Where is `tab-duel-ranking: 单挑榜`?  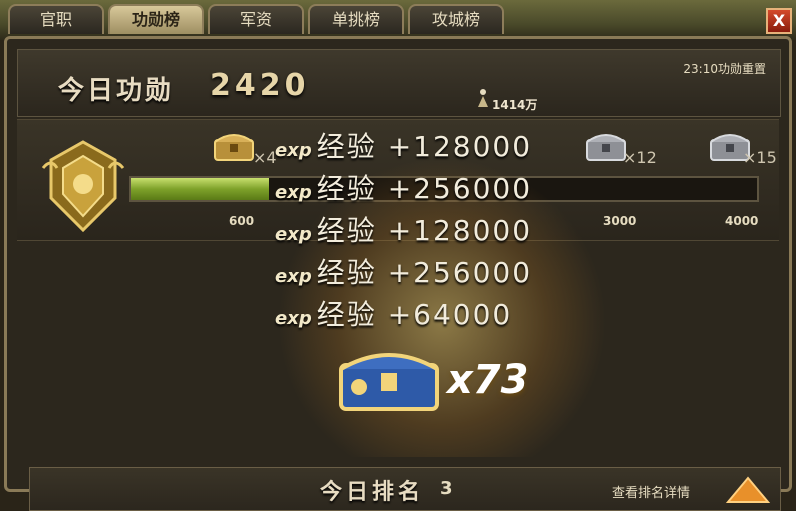
tab-duel-ranking: 单挑榜 is located at coordinates (356, 19).